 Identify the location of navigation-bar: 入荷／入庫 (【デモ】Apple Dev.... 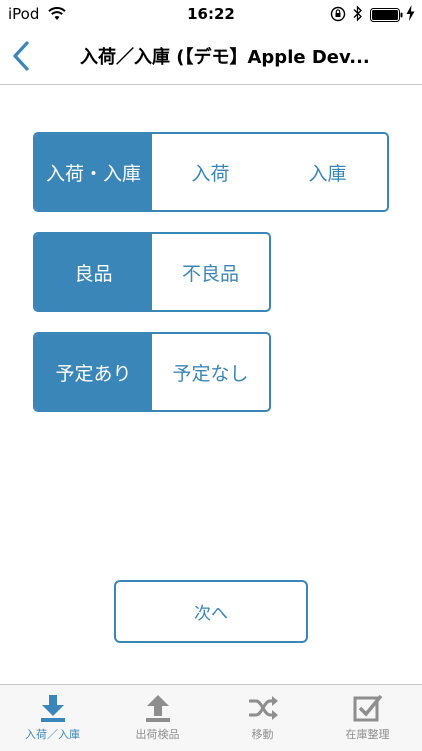
(211, 56).